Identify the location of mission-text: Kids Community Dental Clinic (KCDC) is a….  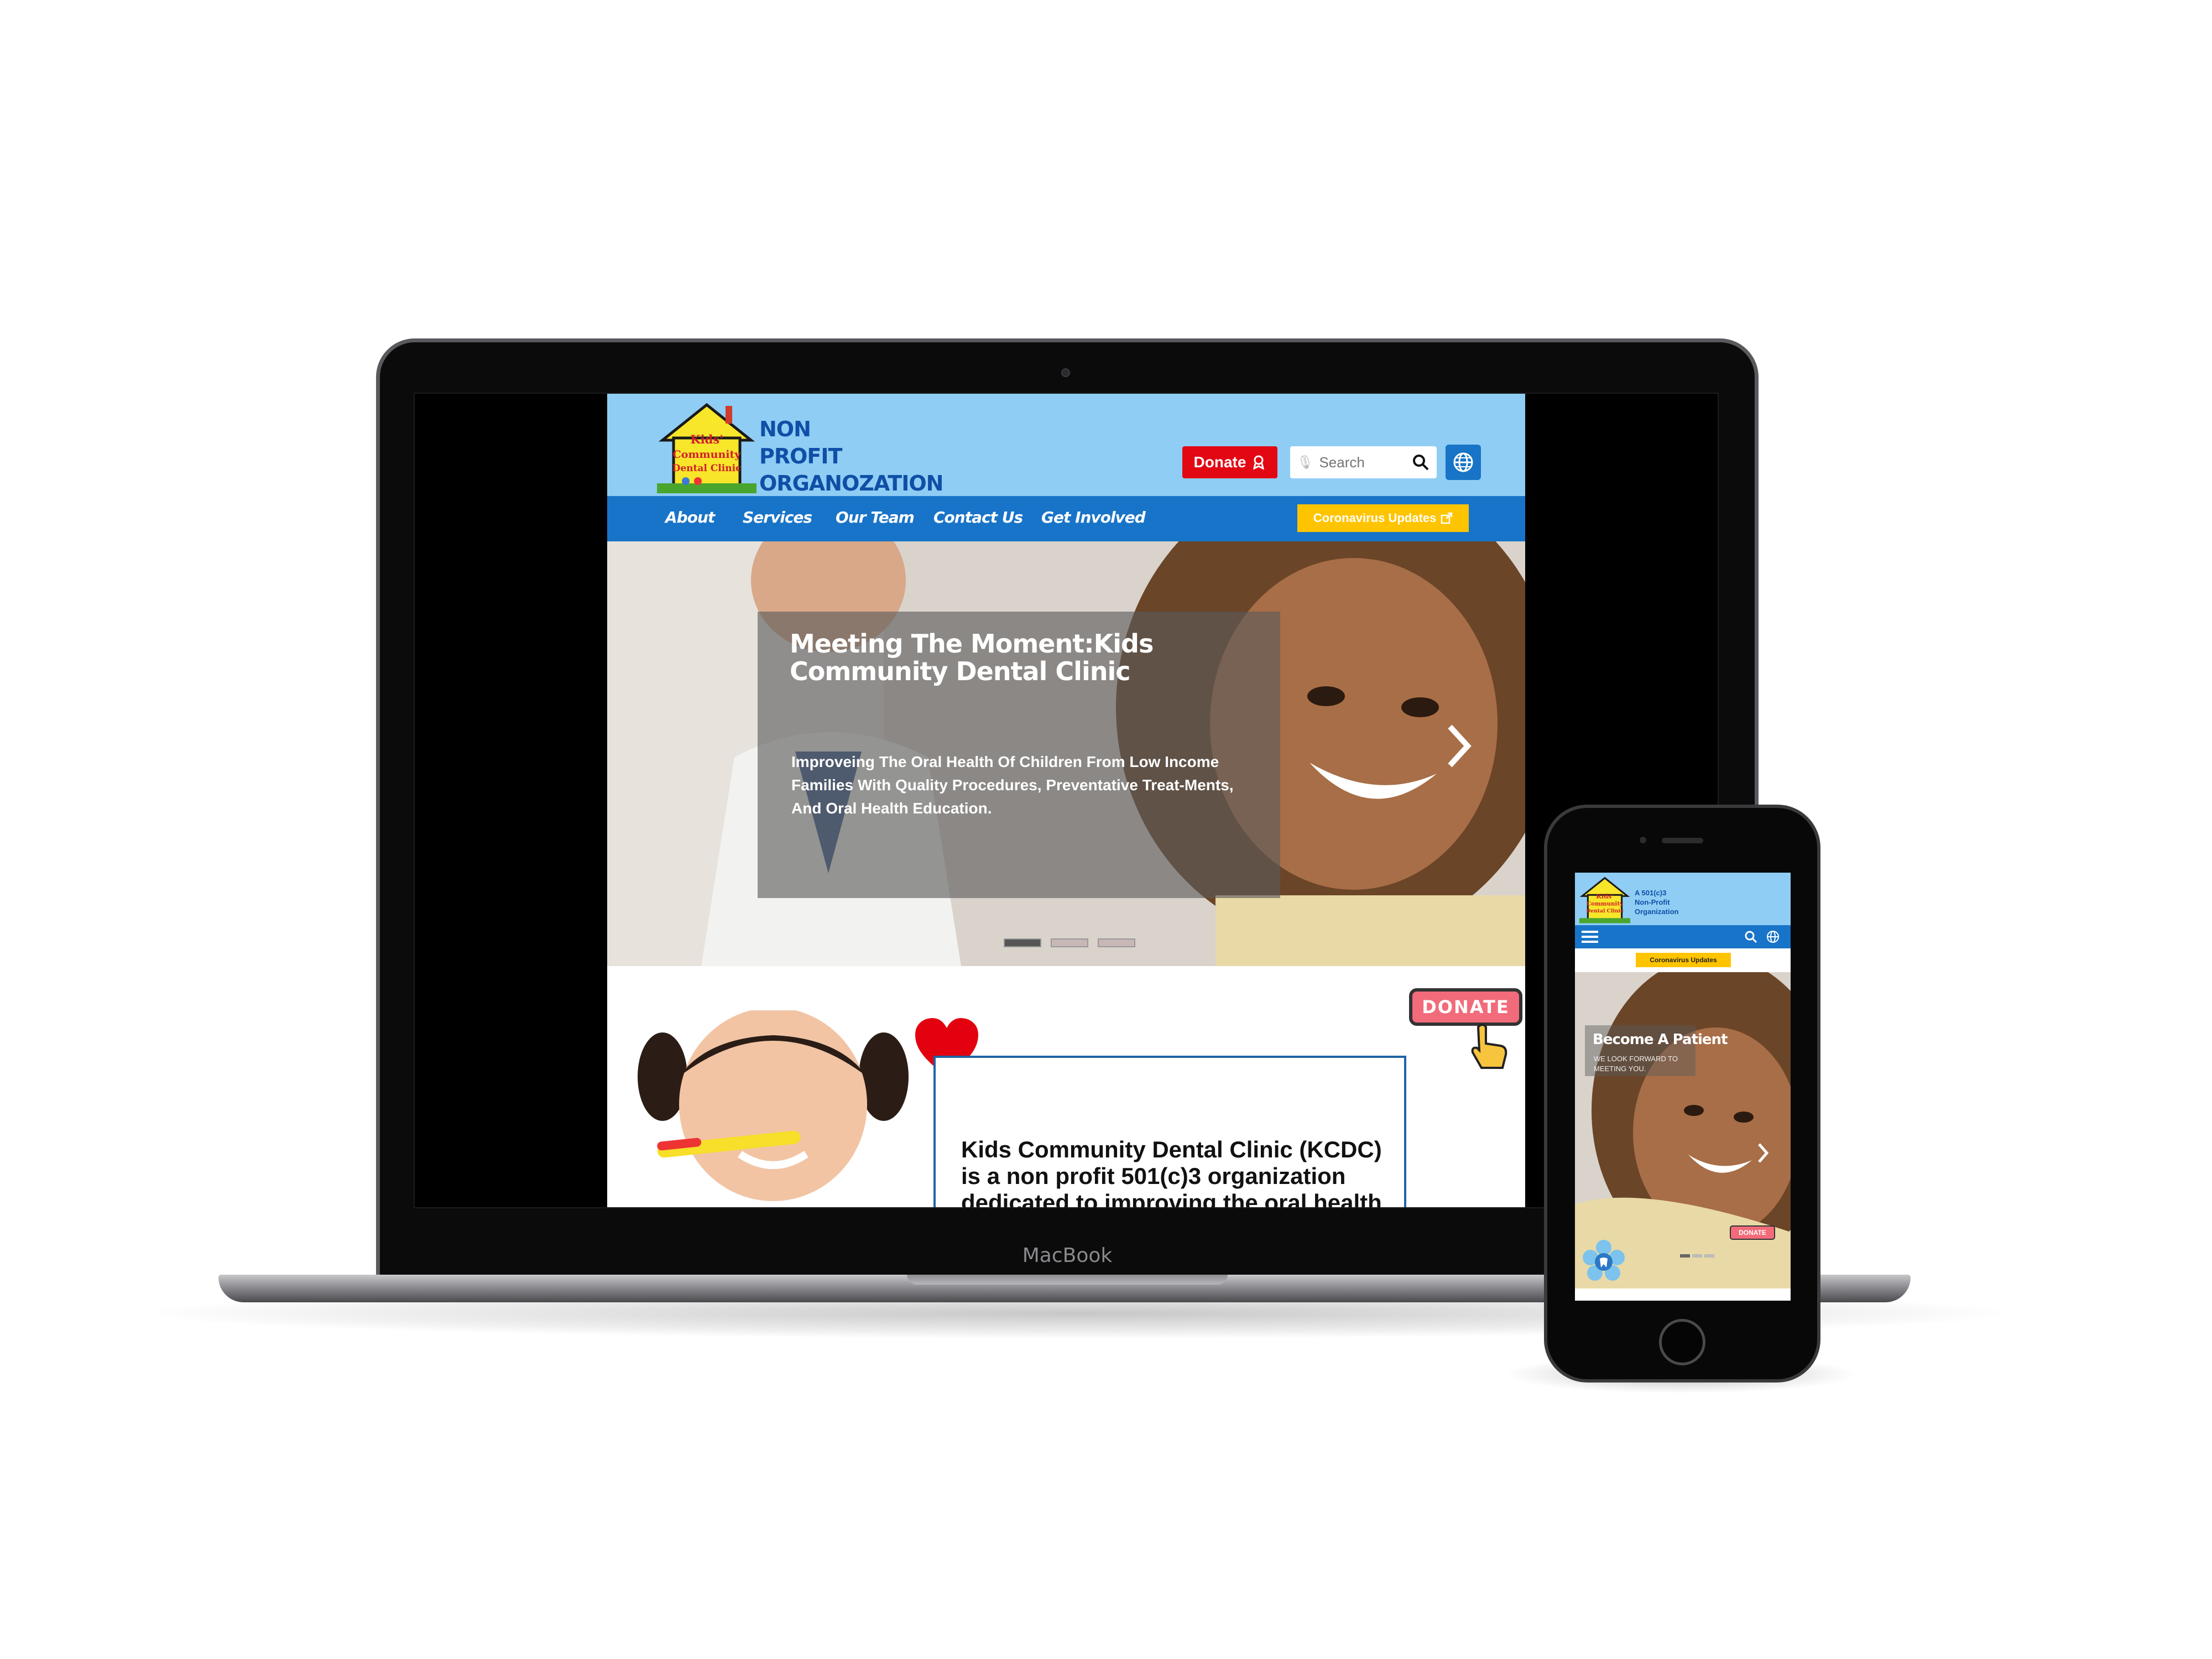
(1172, 1172).